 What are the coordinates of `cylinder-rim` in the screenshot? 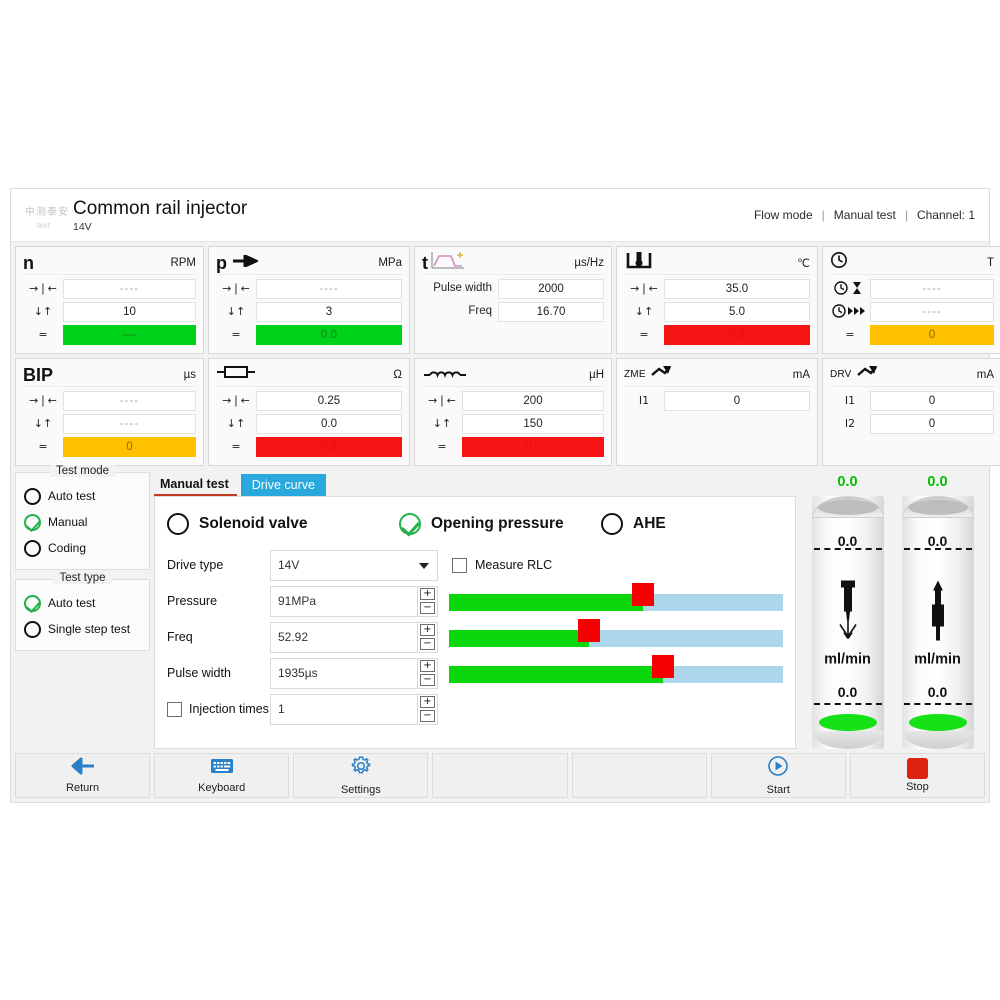 It's located at (847, 507).